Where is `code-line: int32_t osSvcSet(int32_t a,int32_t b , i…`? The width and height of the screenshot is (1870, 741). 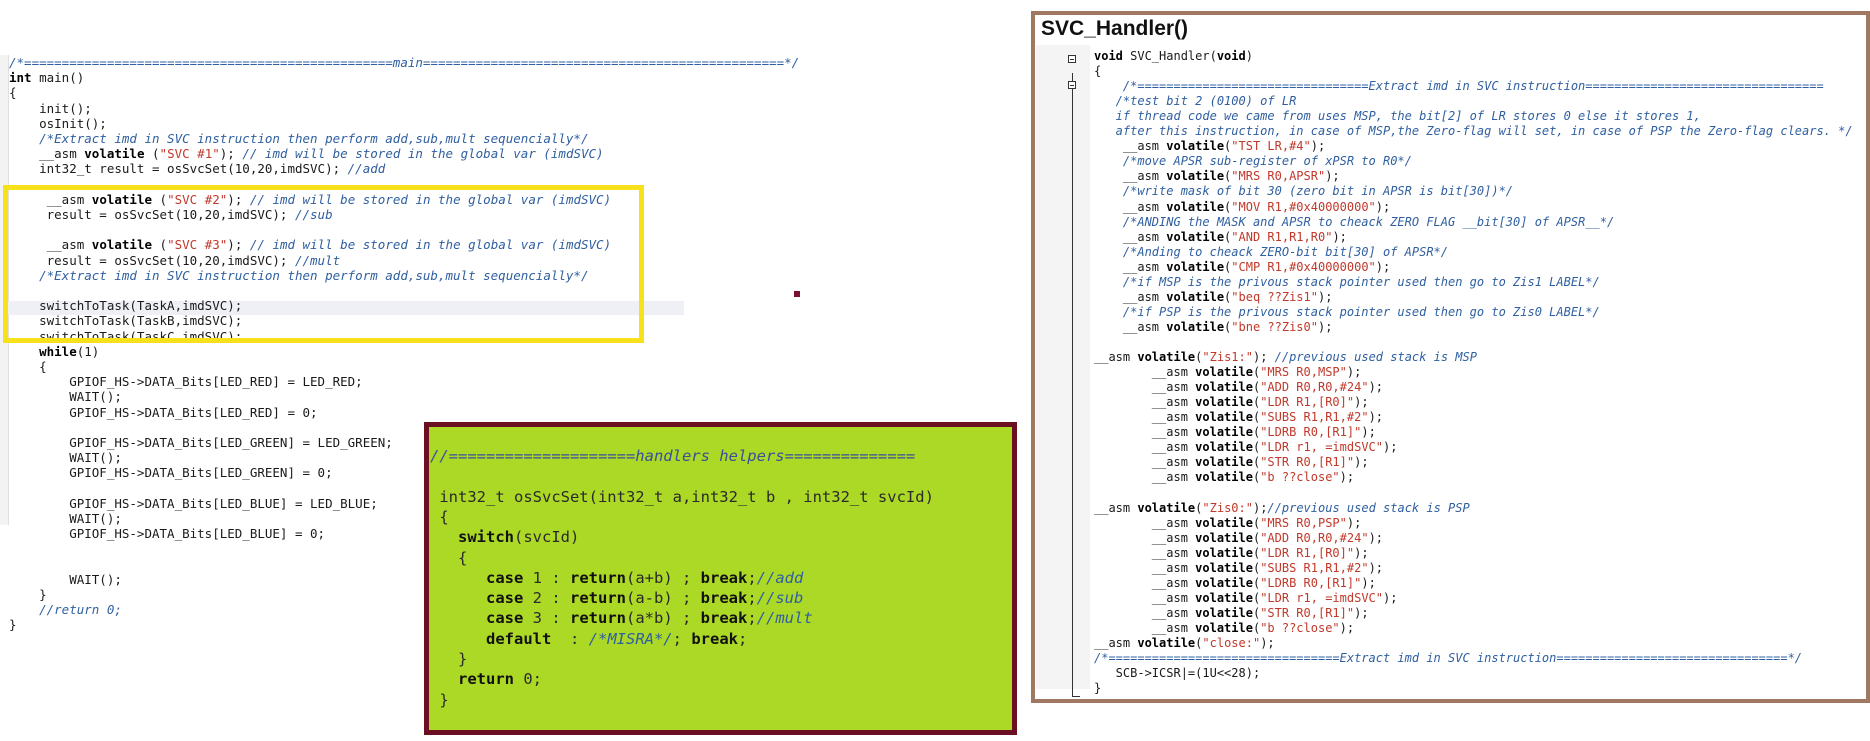
code-line: int32_t osSvcSet(int32_t a,int32_t b , i… is located at coordinates (682, 496).